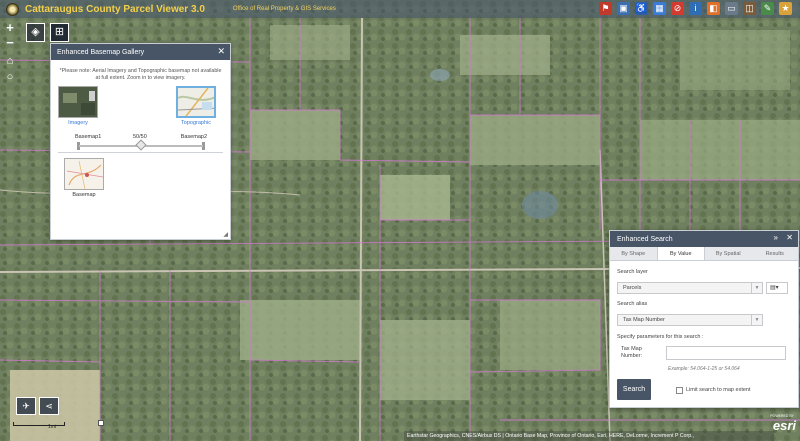 This screenshot has width=800, height=441. I want to click on limit-extent-label: Limit search to map extent, so click(718, 390).